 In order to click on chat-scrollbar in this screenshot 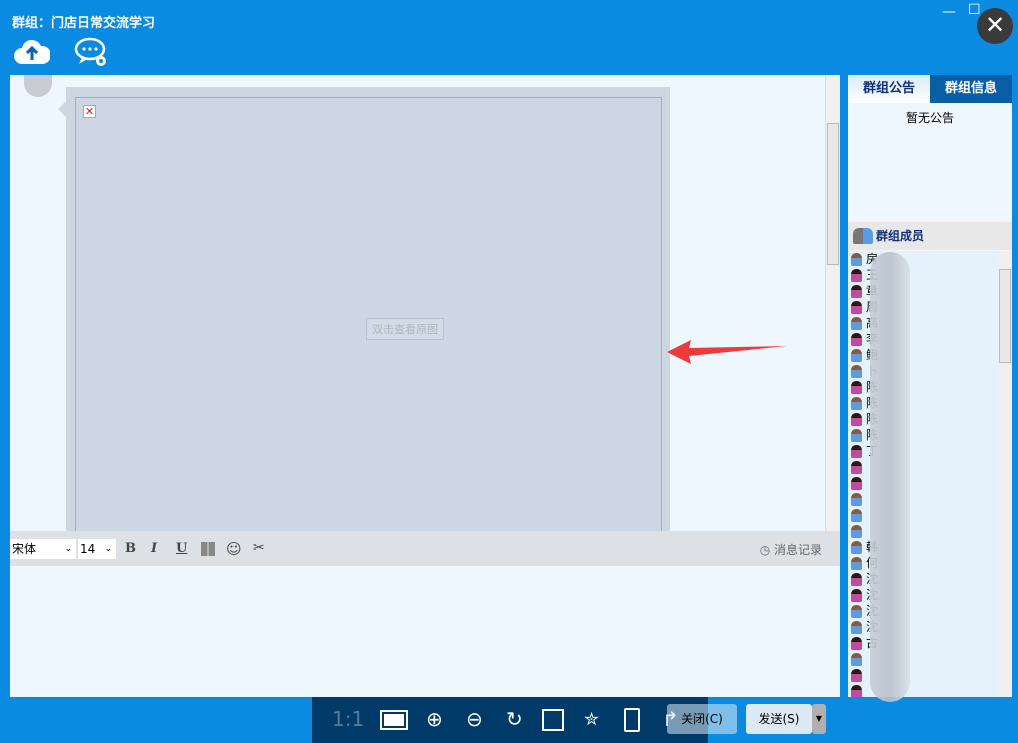, I will do `click(832, 303)`.